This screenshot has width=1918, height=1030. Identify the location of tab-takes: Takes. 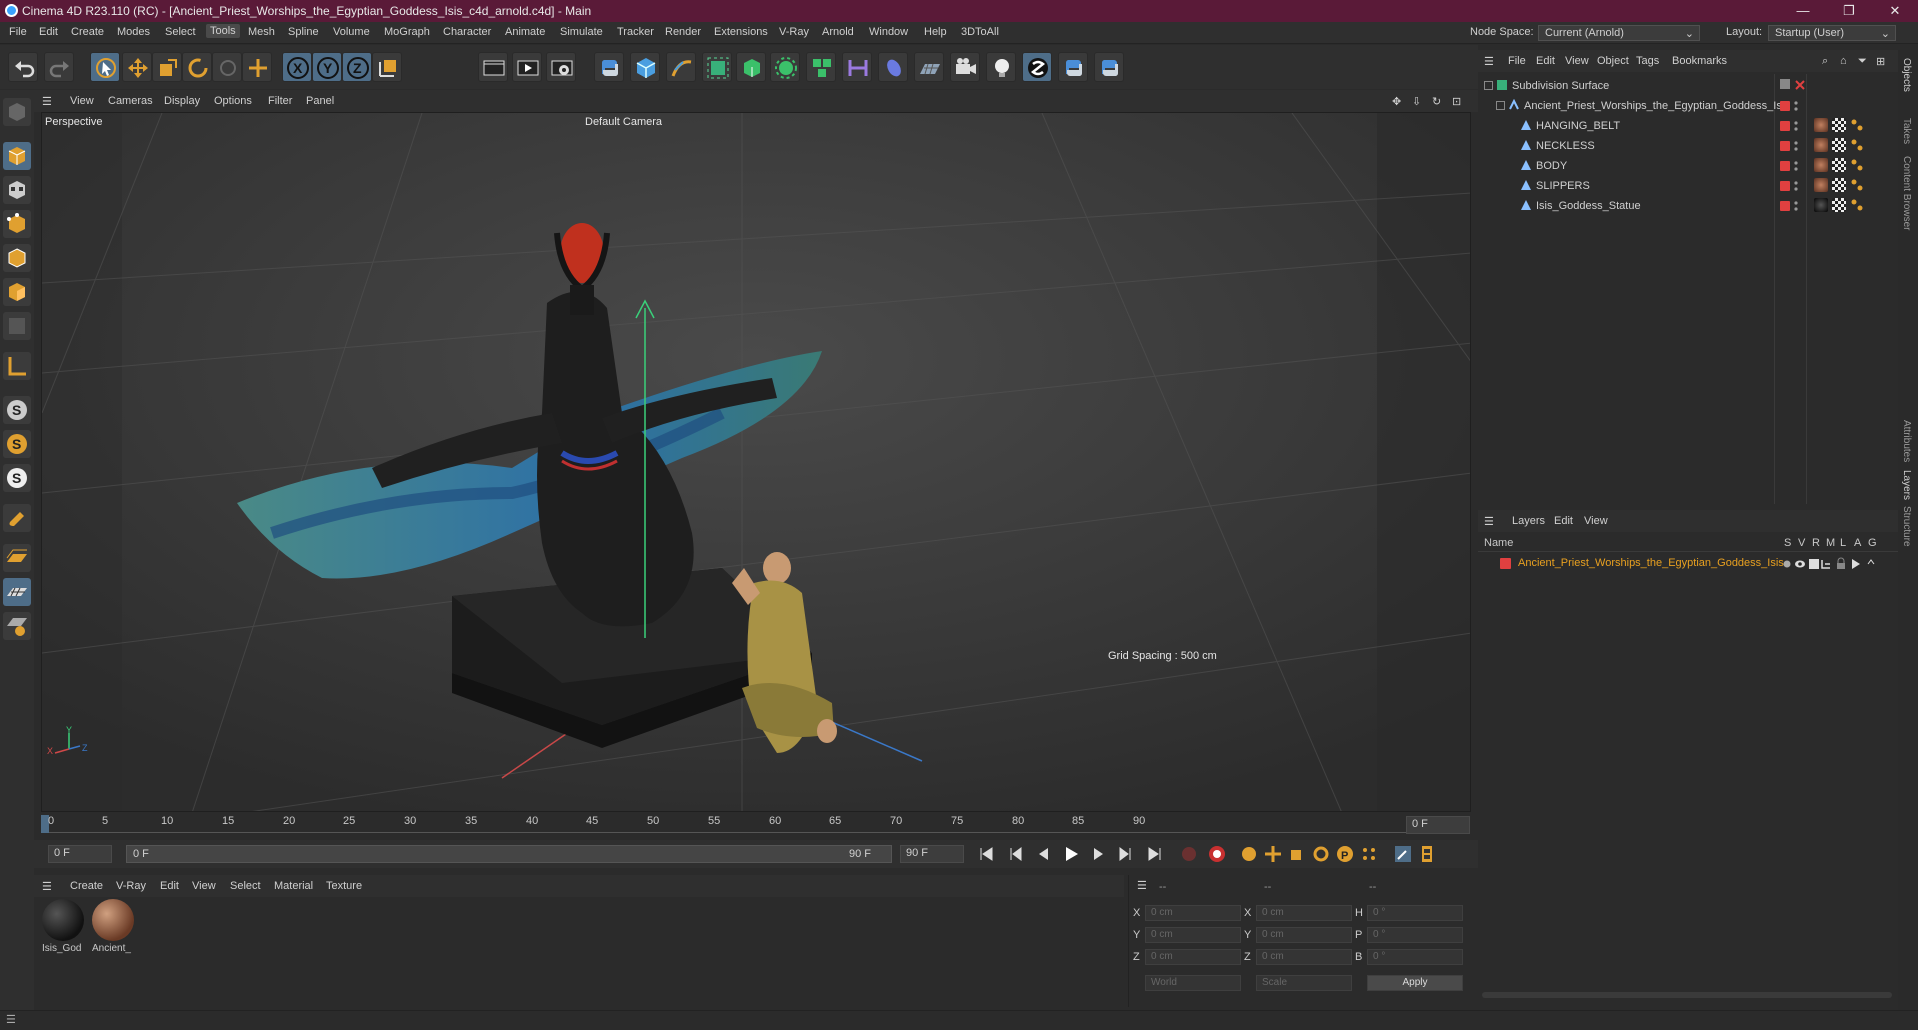
(1906, 131).